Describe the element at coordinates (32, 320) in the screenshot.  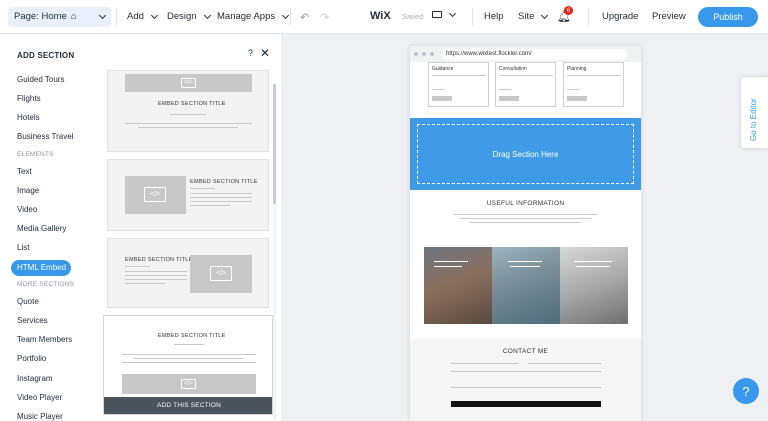
I see `category-services: Services` at that location.